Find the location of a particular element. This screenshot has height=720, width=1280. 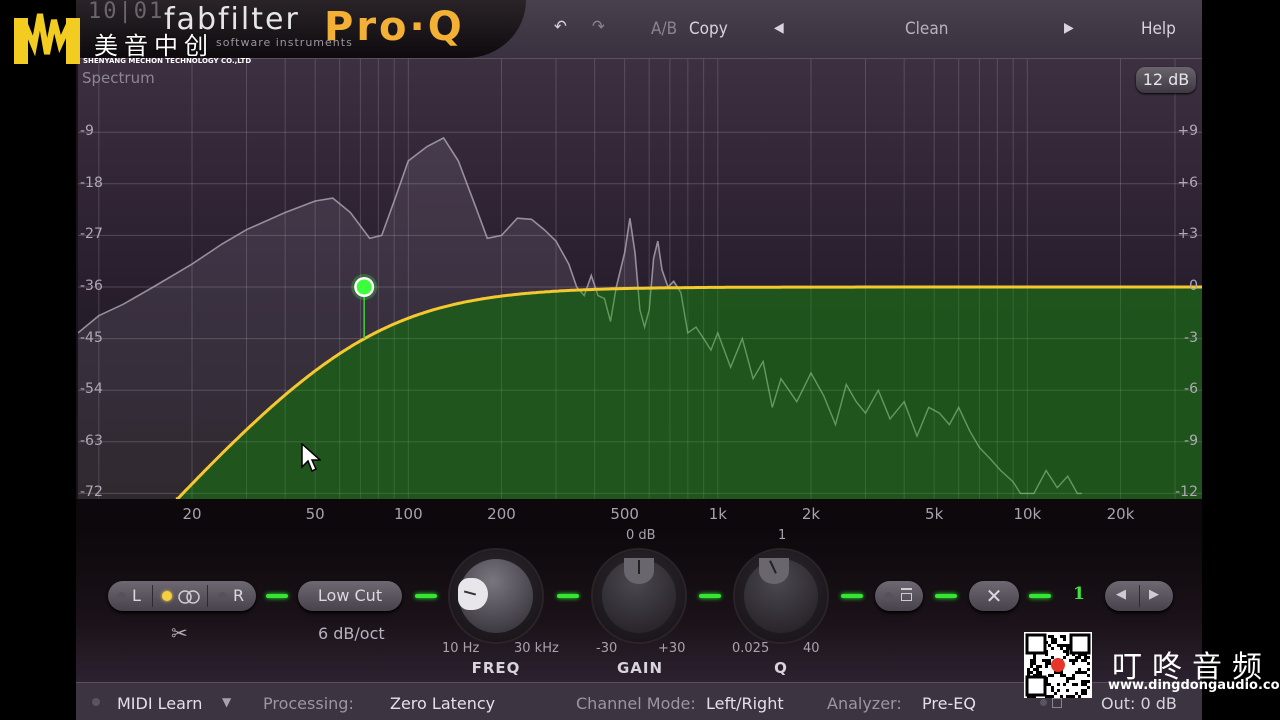

channel-right-option: R is located at coordinates (238, 595).